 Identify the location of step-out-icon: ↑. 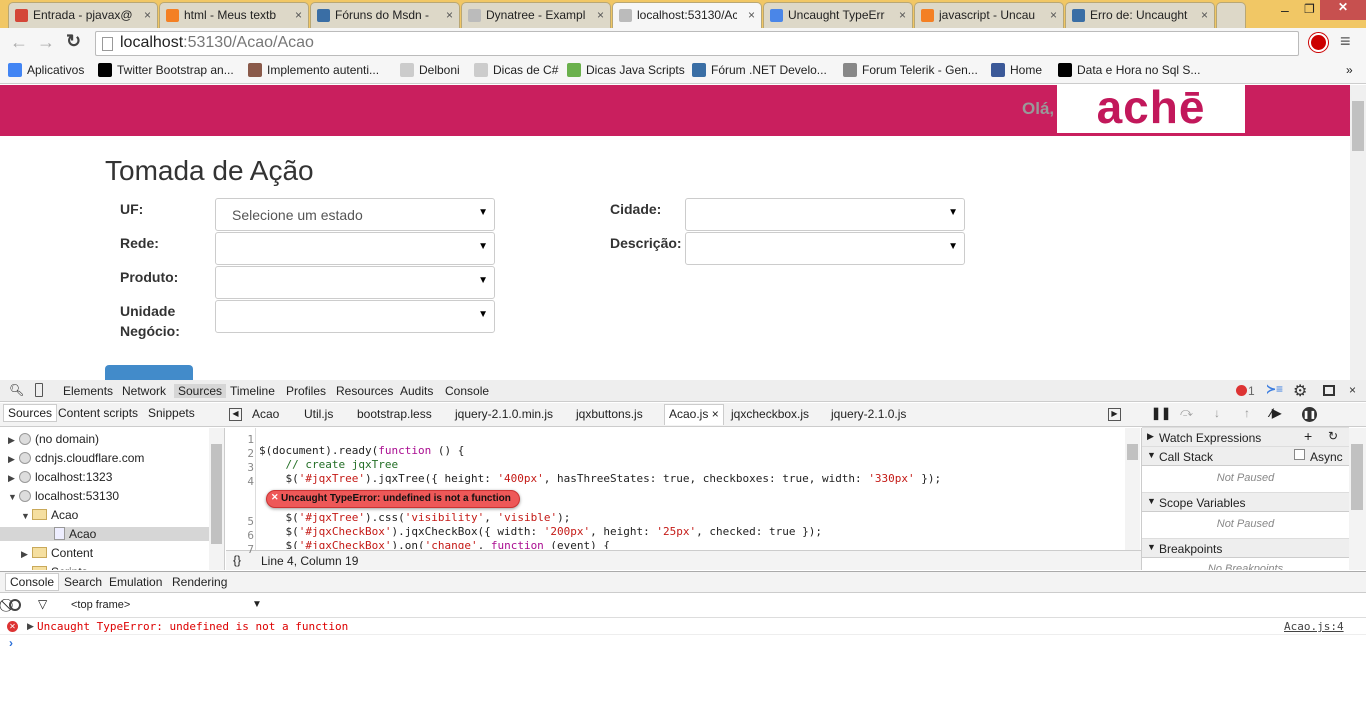
(1247, 413).